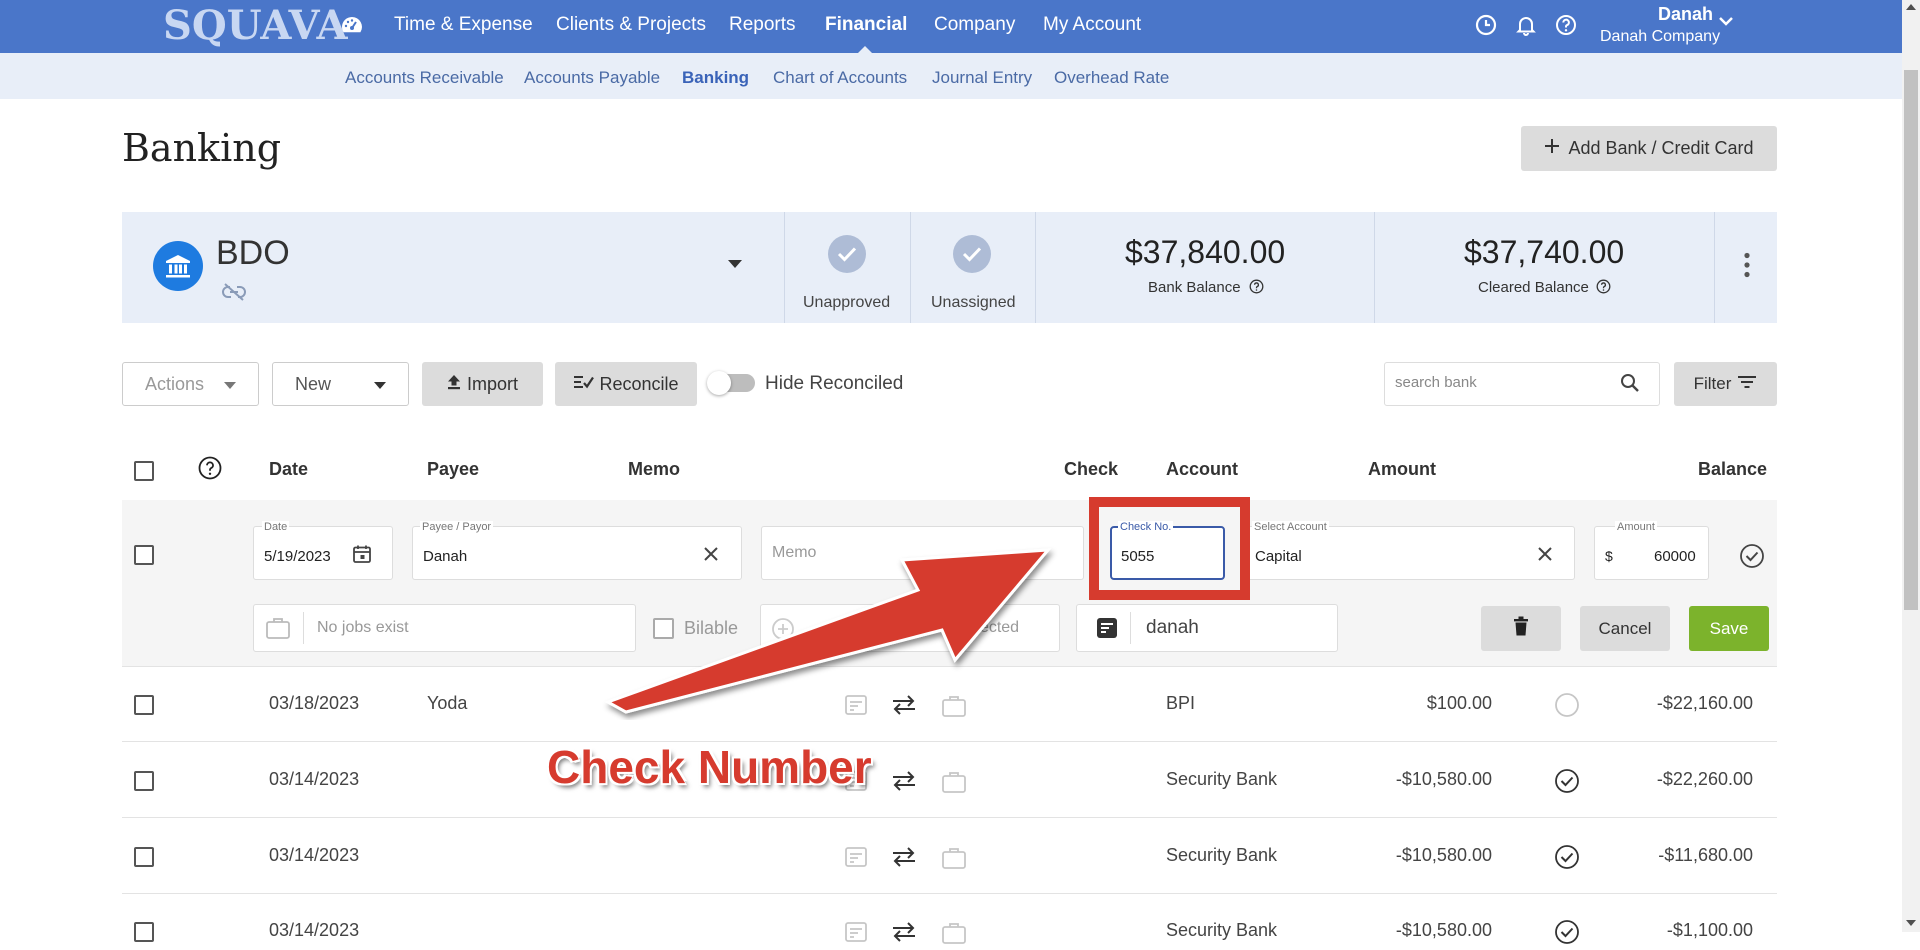  Describe the element at coordinates (1402, 469) in the screenshot. I see `column-header-amount: Amount` at that location.